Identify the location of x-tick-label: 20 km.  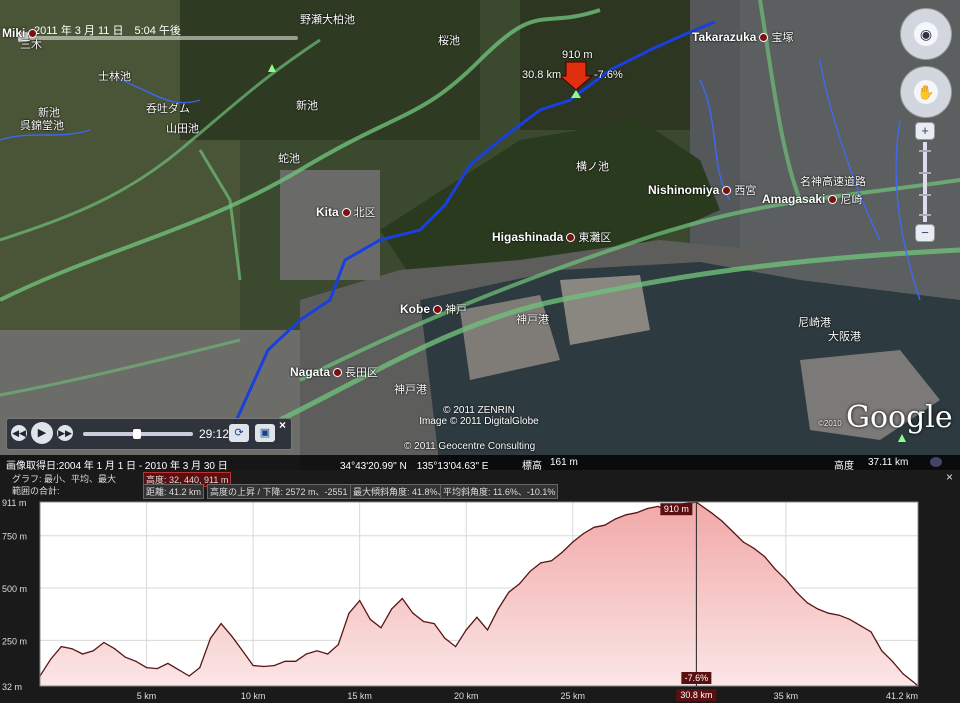
(466, 696).